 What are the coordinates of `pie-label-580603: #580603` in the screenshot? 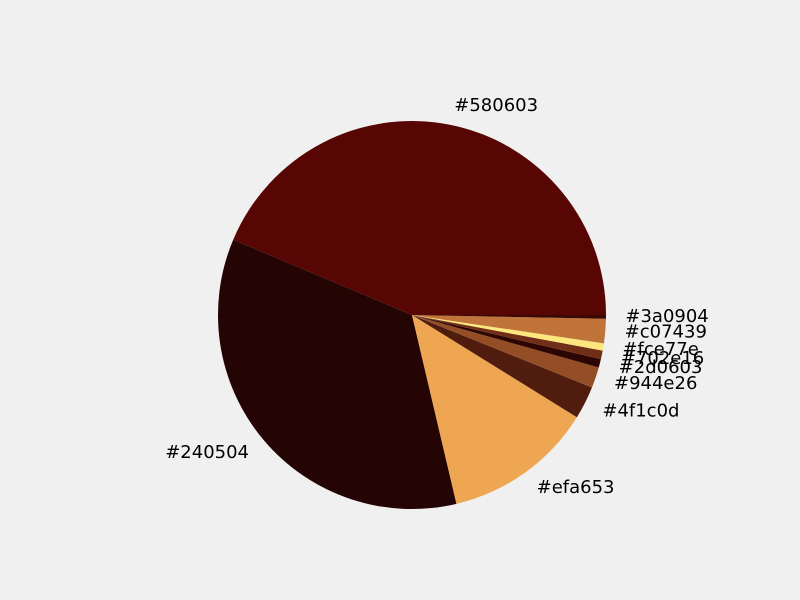 It's located at (496, 105).